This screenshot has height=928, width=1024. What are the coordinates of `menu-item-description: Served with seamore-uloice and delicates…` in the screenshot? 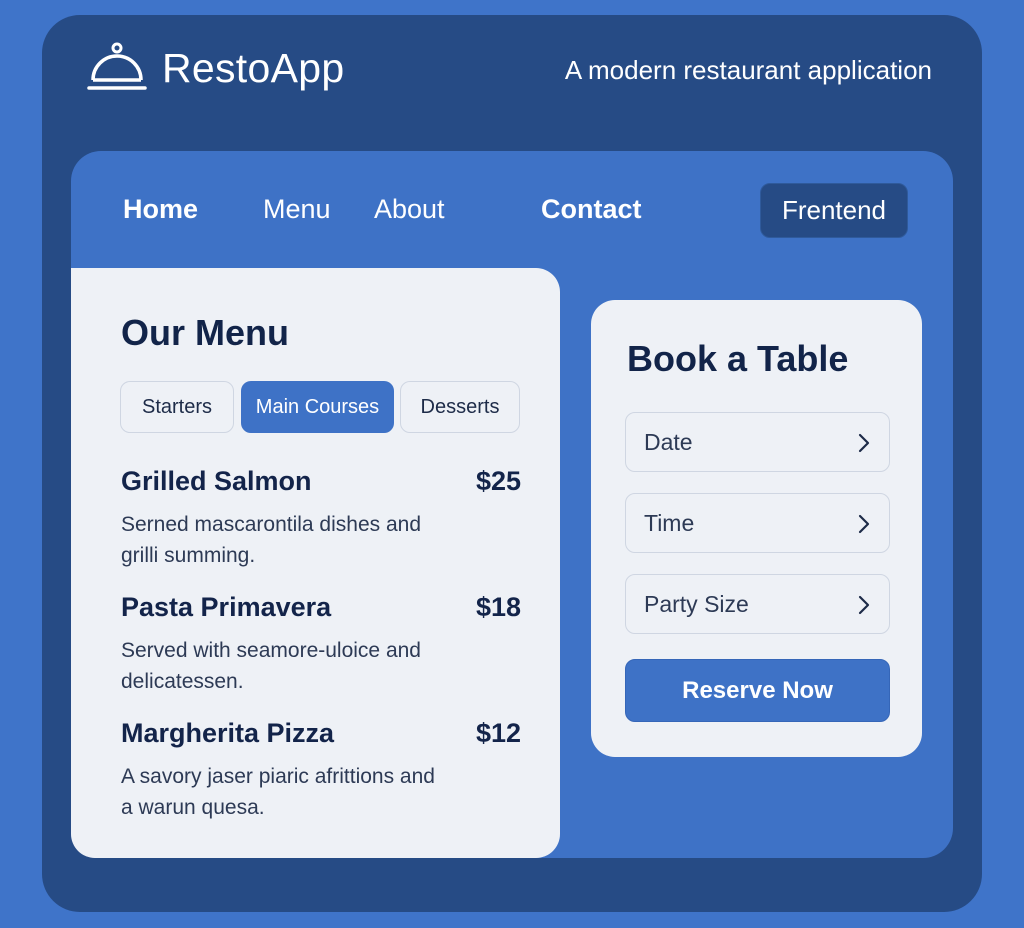 It's located at (271, 666).